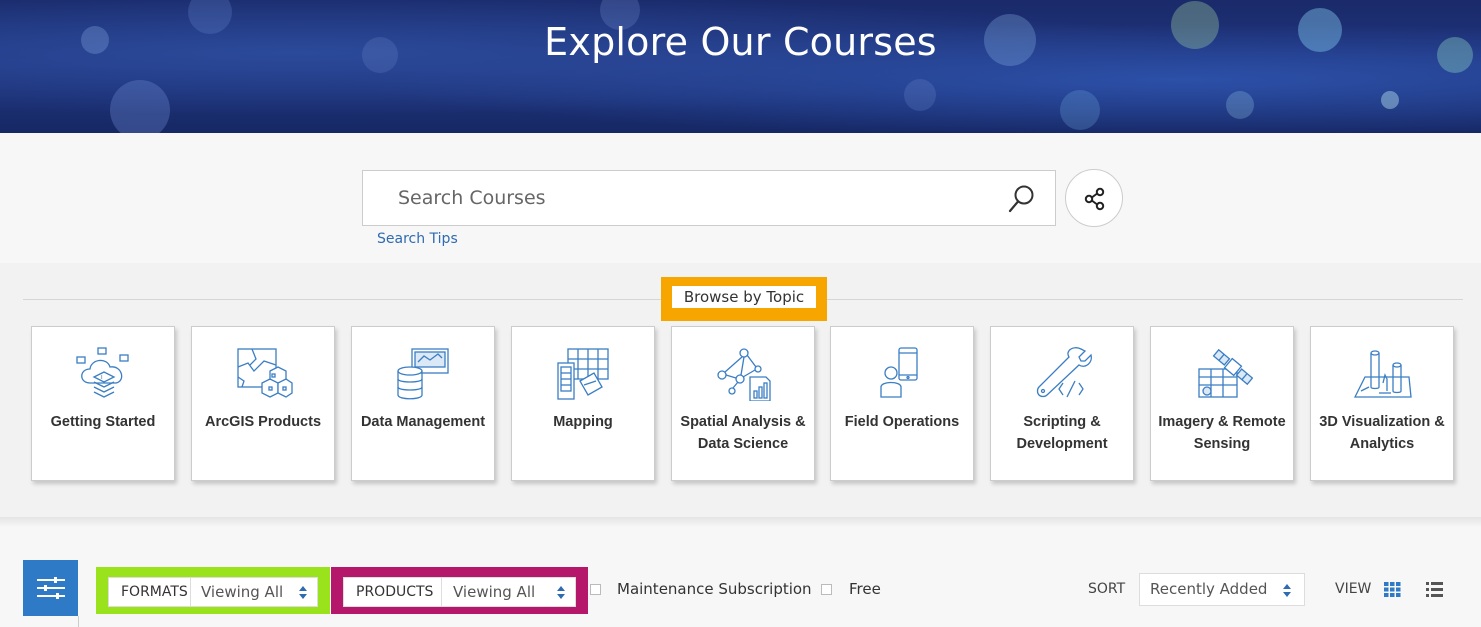  What do you see at coordinates (583, 403) in the screenshot?
I see `topic-card-mapping: Mapping` at bounding box center [583, 403].